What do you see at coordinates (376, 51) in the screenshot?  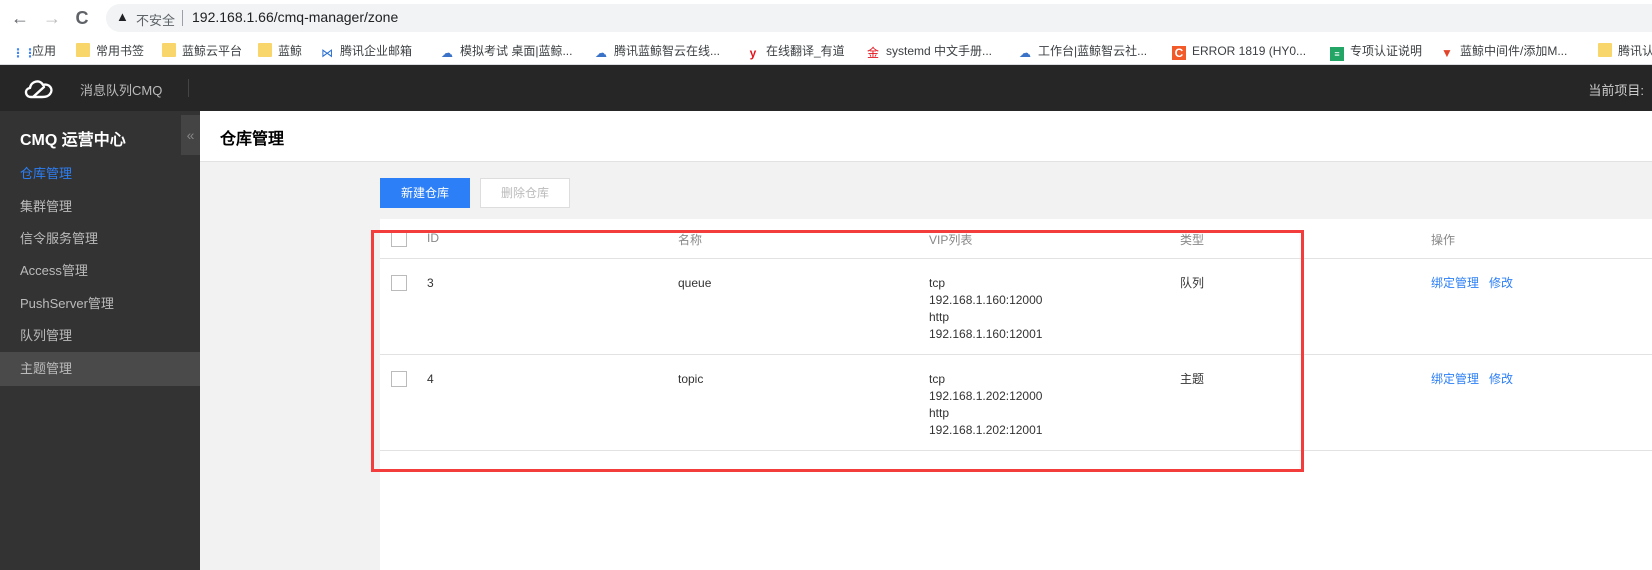 I see `bookmark-label: 腾讯企业邮箱` at bounding box center [376, 51].